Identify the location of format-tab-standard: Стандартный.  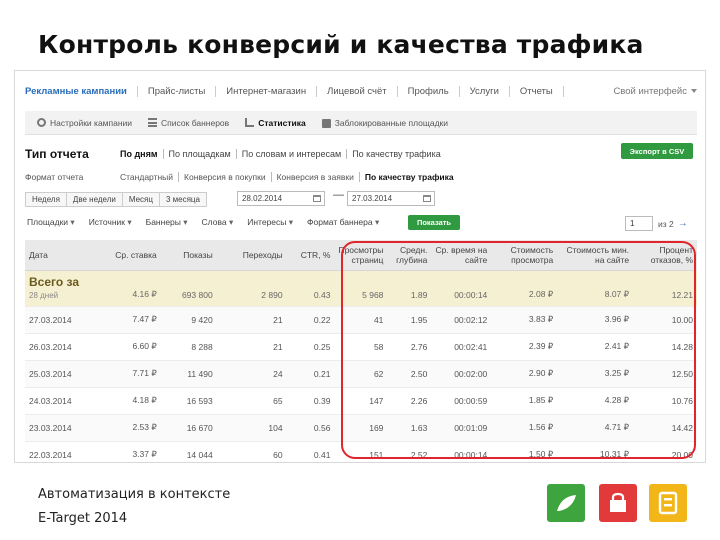
(150, 177).